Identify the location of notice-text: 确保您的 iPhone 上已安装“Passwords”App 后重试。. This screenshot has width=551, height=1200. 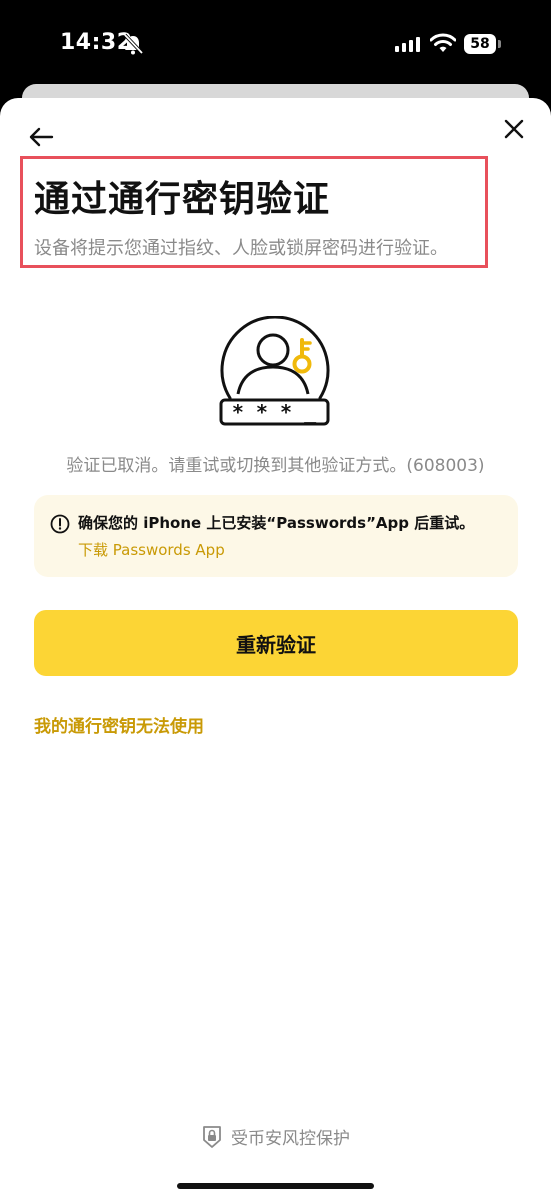
(276, 523).